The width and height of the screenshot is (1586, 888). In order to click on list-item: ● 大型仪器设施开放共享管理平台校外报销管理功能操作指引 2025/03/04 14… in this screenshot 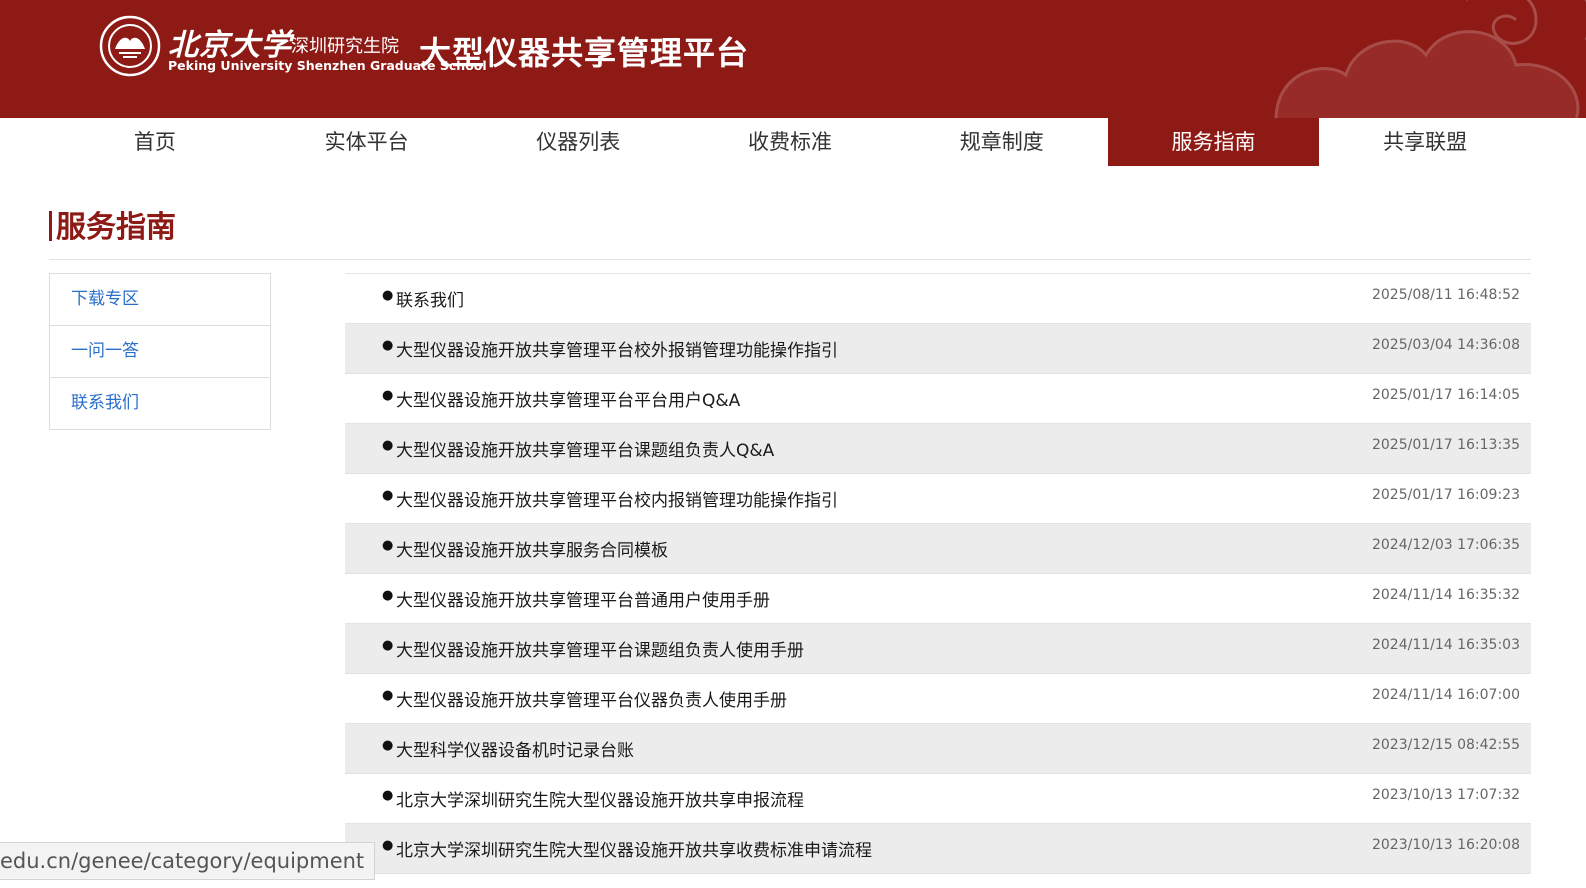, I will do `click(938, 349)`.